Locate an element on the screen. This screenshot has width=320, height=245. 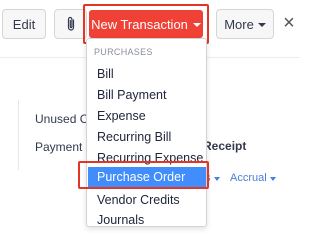
close-icon: × is located at coordinates (289, 23).